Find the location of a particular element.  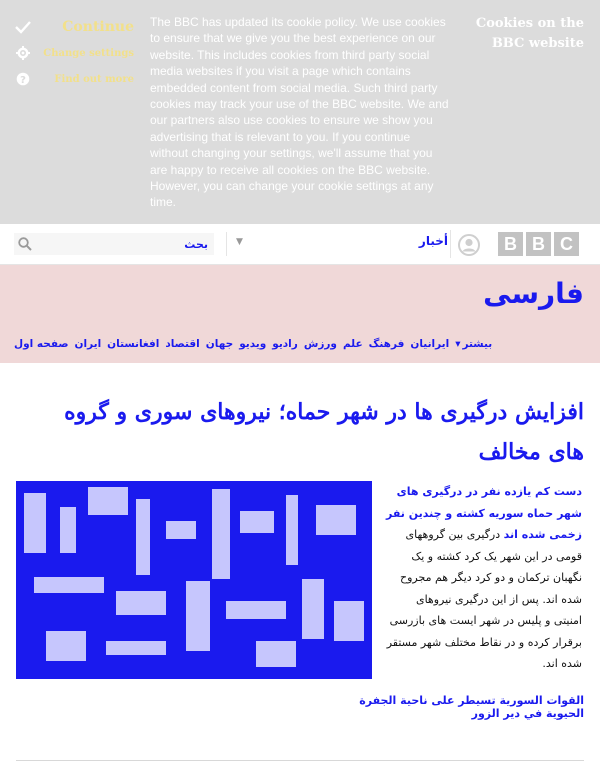

nav-item: افغانستان is located at coordinates (133, 344).